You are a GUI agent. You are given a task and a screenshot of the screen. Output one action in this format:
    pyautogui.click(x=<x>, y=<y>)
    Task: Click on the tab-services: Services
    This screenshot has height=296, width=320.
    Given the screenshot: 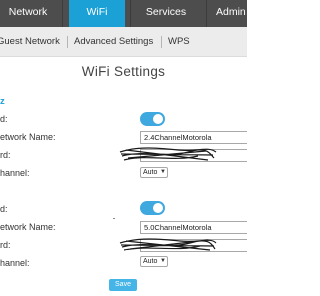 What is the action you would take?
    pyautogui.click(x=166, y=13)
    